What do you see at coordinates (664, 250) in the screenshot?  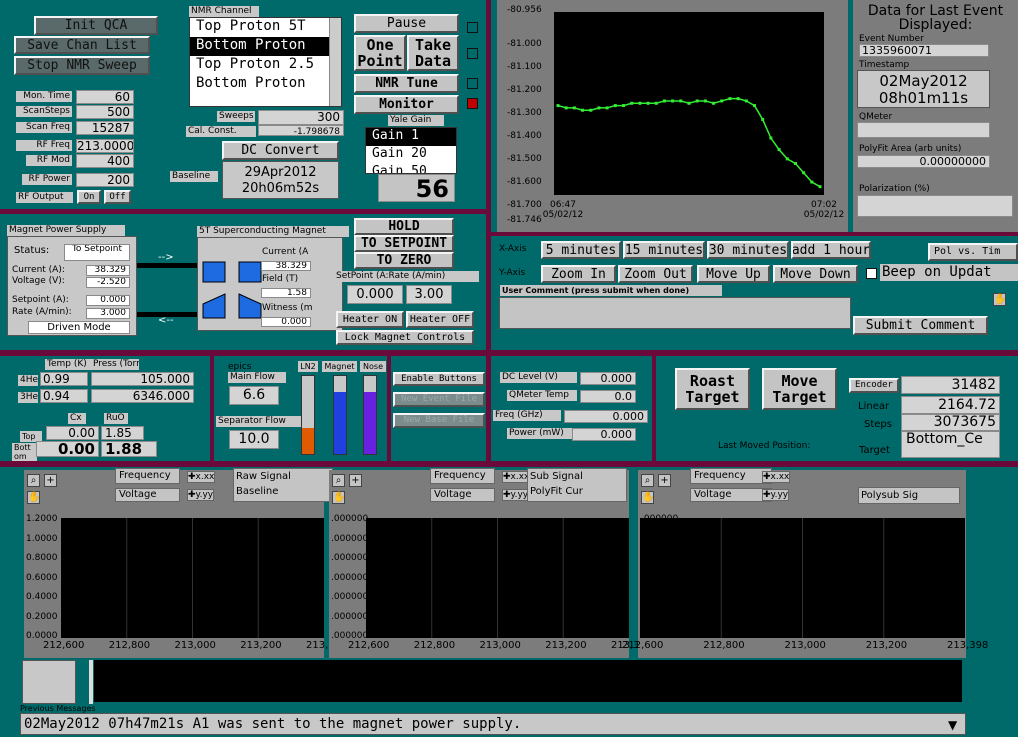 I see `x-15-minutes-button: 15 minutes` at bounding box center [664, 250].